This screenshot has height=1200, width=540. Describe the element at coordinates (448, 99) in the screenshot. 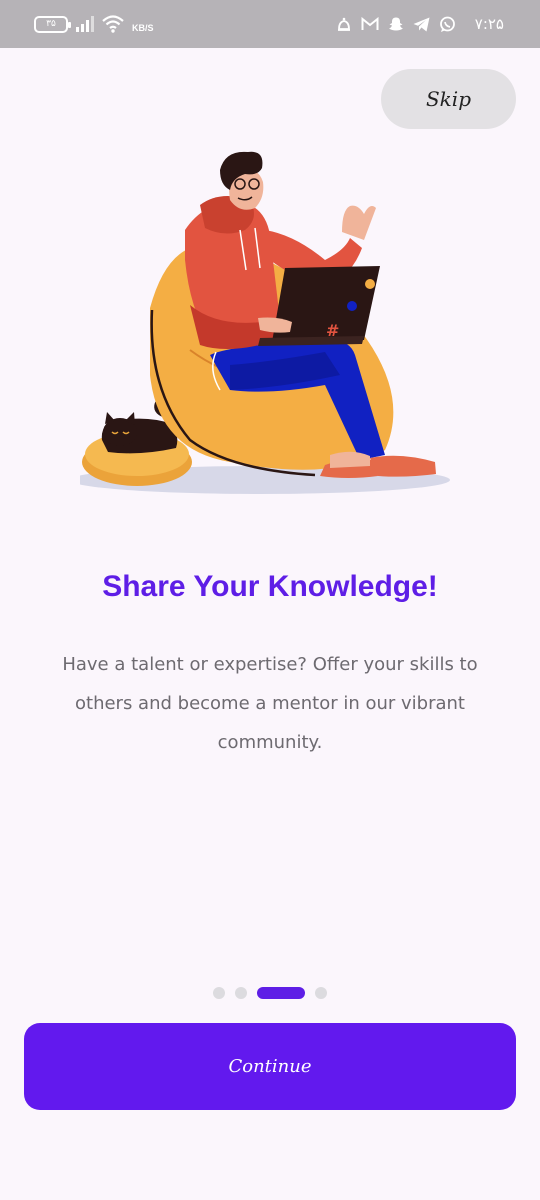

I see `skip-button: Skip` at that location.